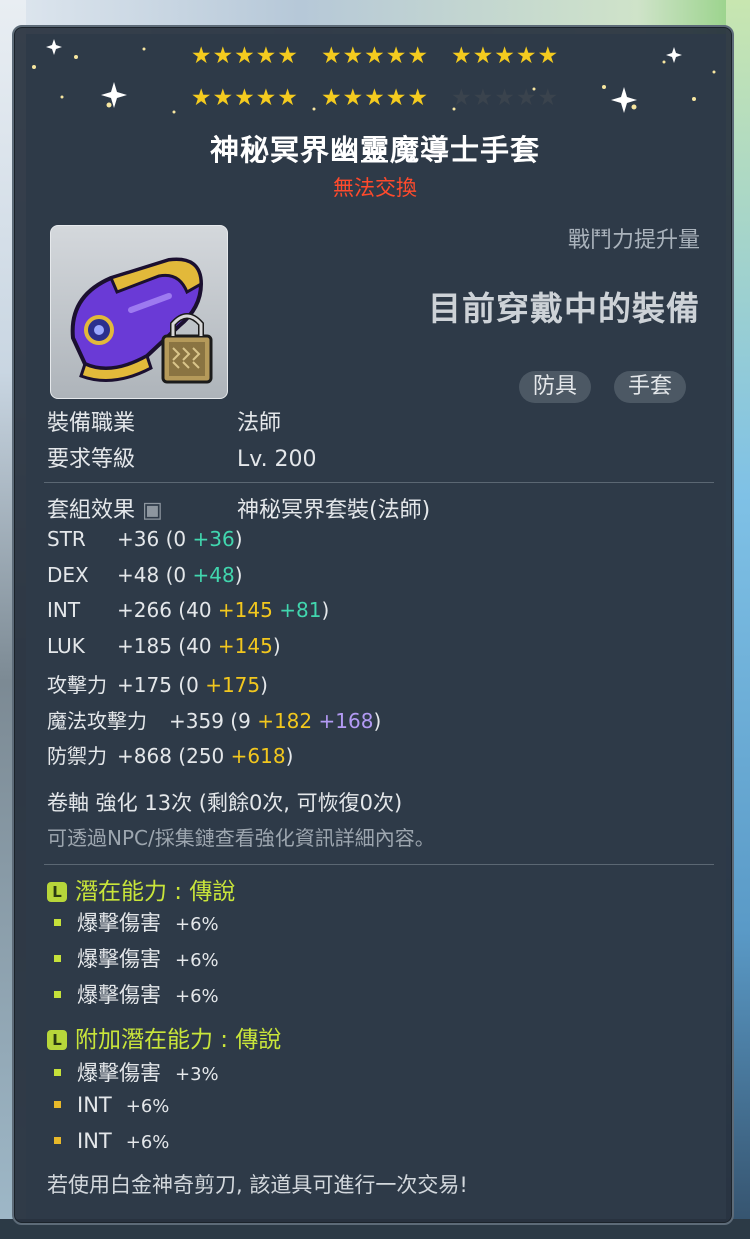  Describe the element at coordinates (68, 574) in the screenshot. I see `stat-name: DEX` at that location.